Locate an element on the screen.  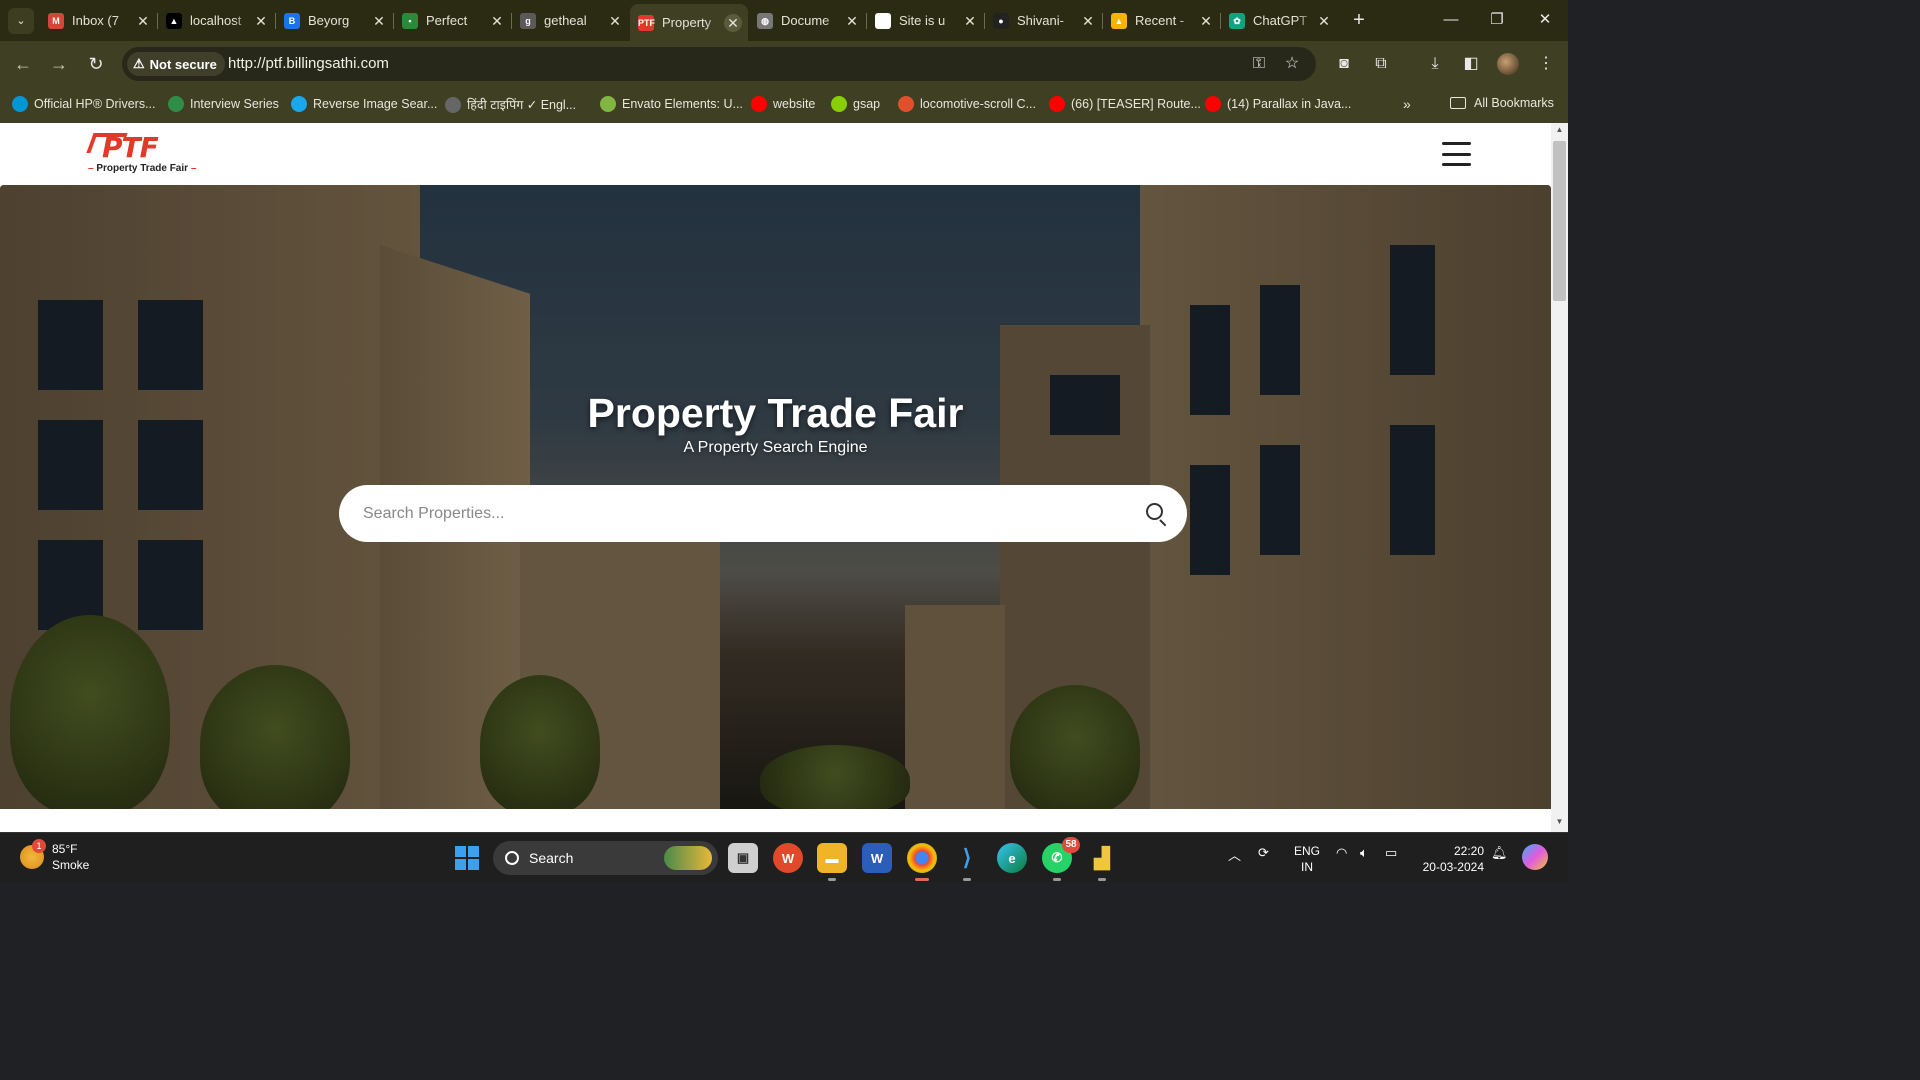
sticky-notes-icon: ▟ is located at coordinates (1102, 862).